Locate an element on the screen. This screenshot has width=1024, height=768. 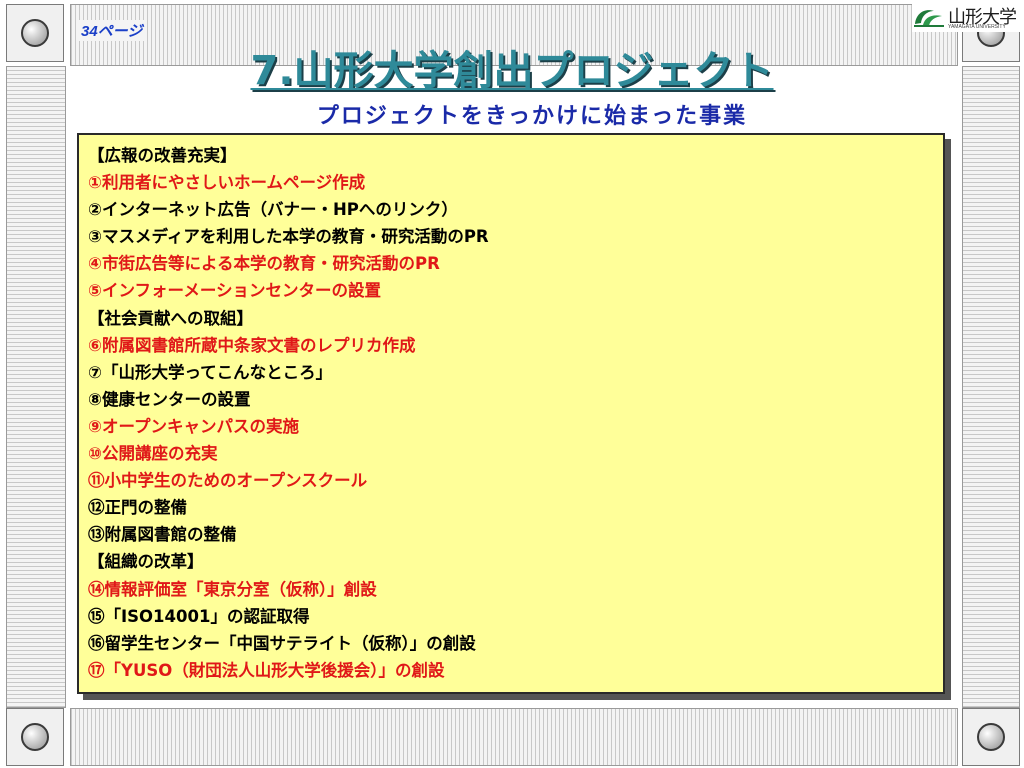
list-item: ④市街広告等による本学の教育・研究活動のPR is located at coordinates (264, 264).